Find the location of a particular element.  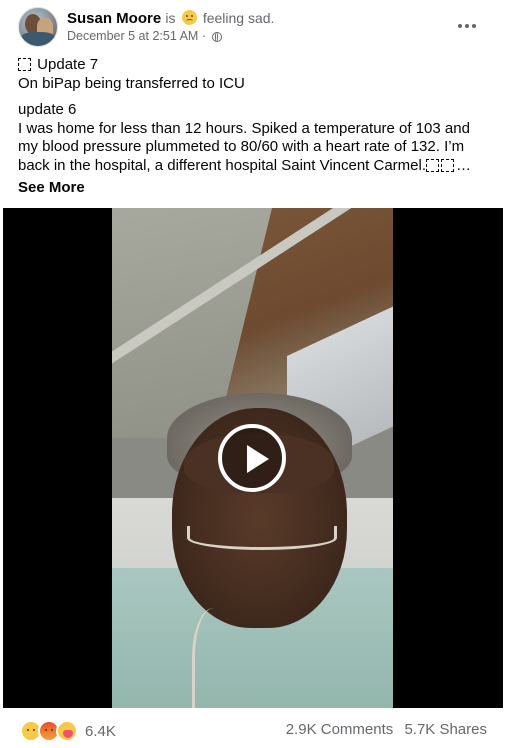

globe-icon is located at coordinates (217, 37).